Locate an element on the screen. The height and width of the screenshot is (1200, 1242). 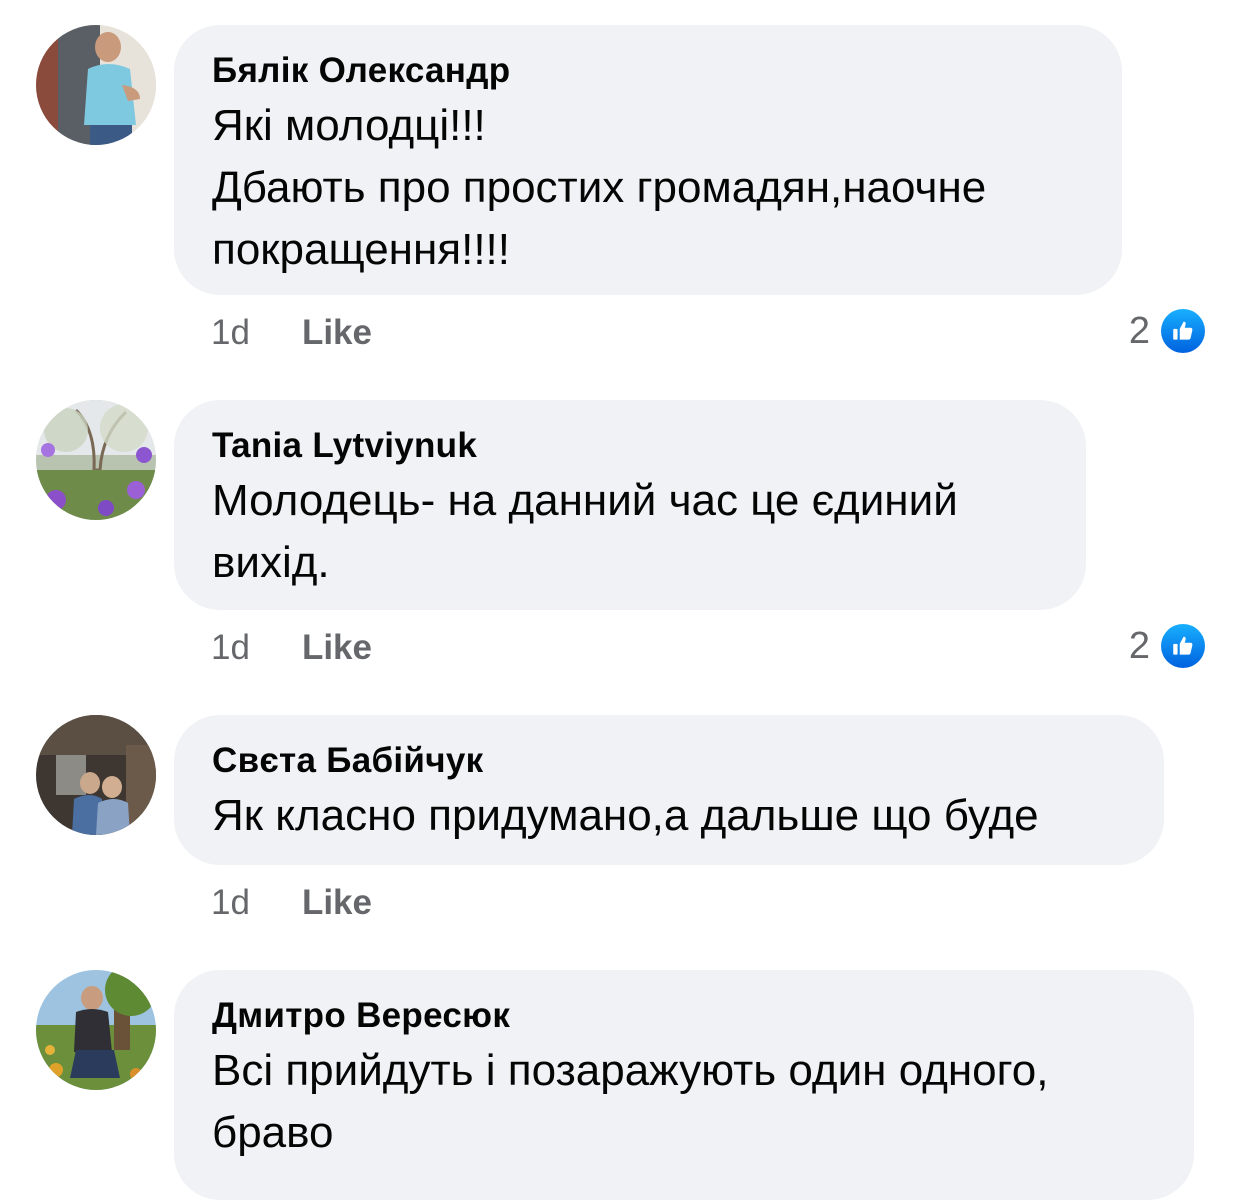
avatar is located at coordinates (96, 1030).